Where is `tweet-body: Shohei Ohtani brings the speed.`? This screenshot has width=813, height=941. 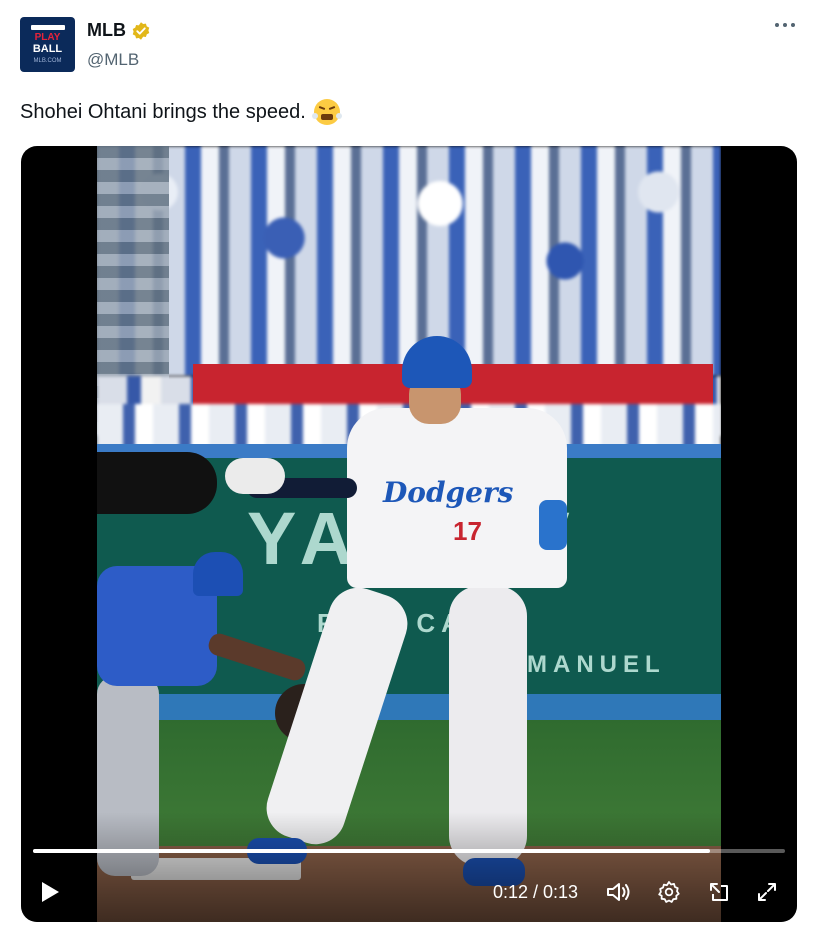 tweet-body: Shohei Ohtani brings the speed. is located at coordinates (163, 111).